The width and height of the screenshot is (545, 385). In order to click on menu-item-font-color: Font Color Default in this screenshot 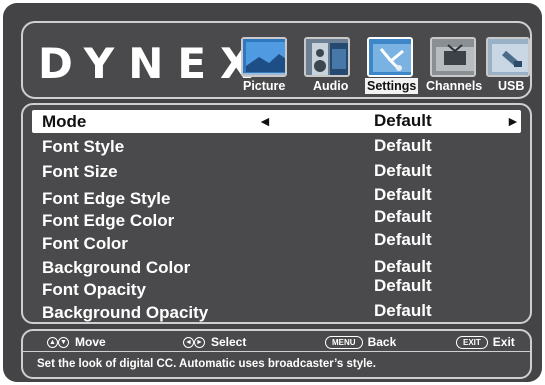, I will do `click(276, 241)`.